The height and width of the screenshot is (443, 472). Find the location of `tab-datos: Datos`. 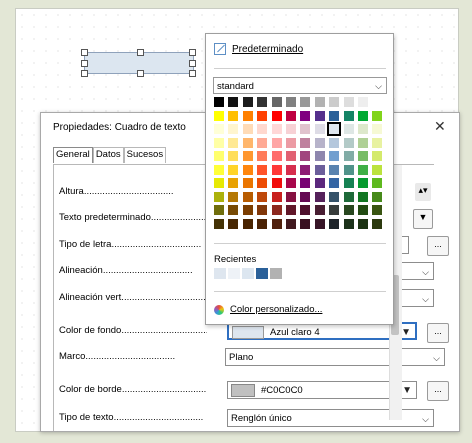

tab-datos: Datos is located at coordinates (108, 155).